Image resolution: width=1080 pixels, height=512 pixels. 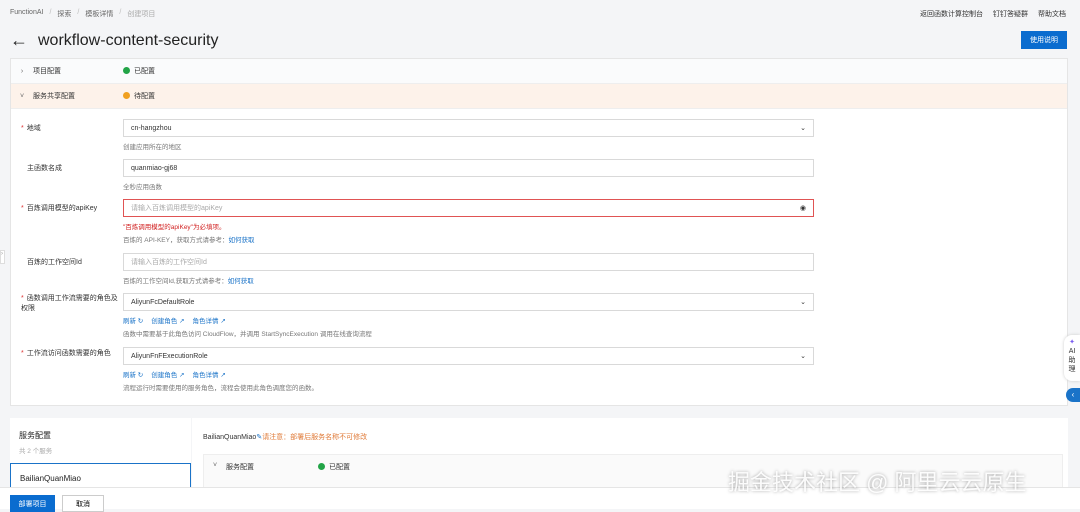 I want to click on page-header: ← workflow-content-security, so click(x=114, y=40).